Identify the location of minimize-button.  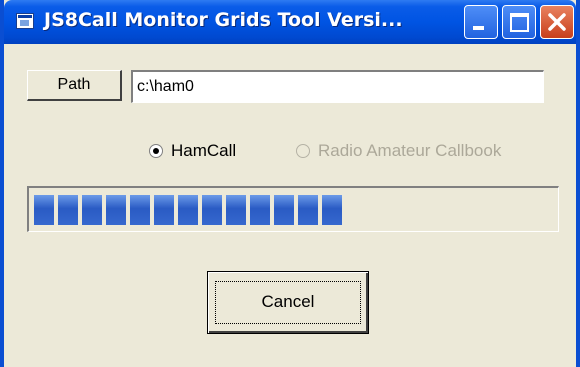
(481, 22).